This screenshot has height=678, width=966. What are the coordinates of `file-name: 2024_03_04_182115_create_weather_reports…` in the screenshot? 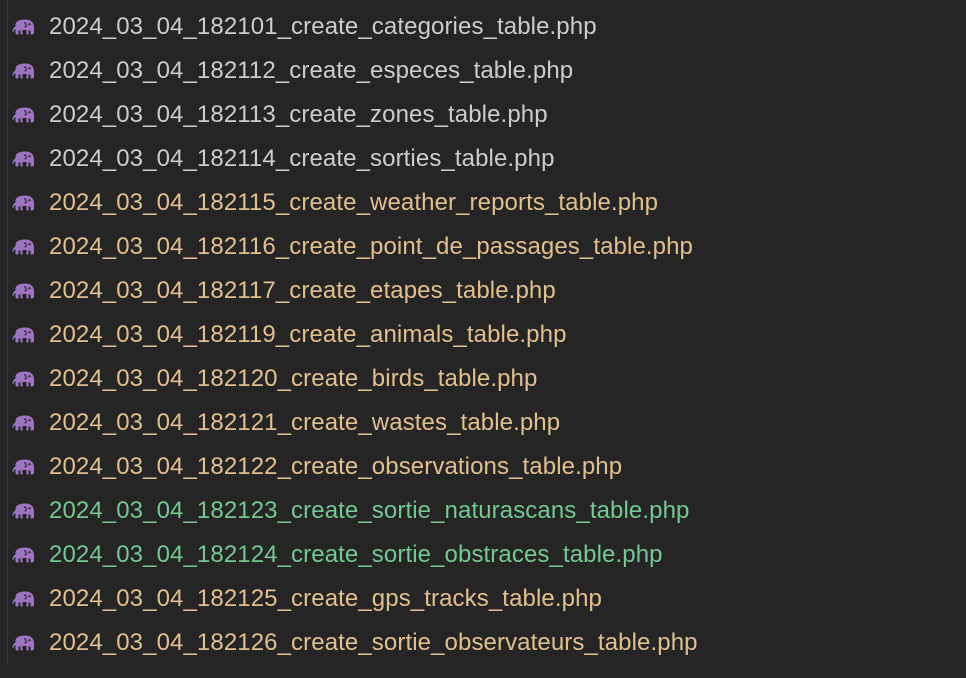 It's located at (354, 202).